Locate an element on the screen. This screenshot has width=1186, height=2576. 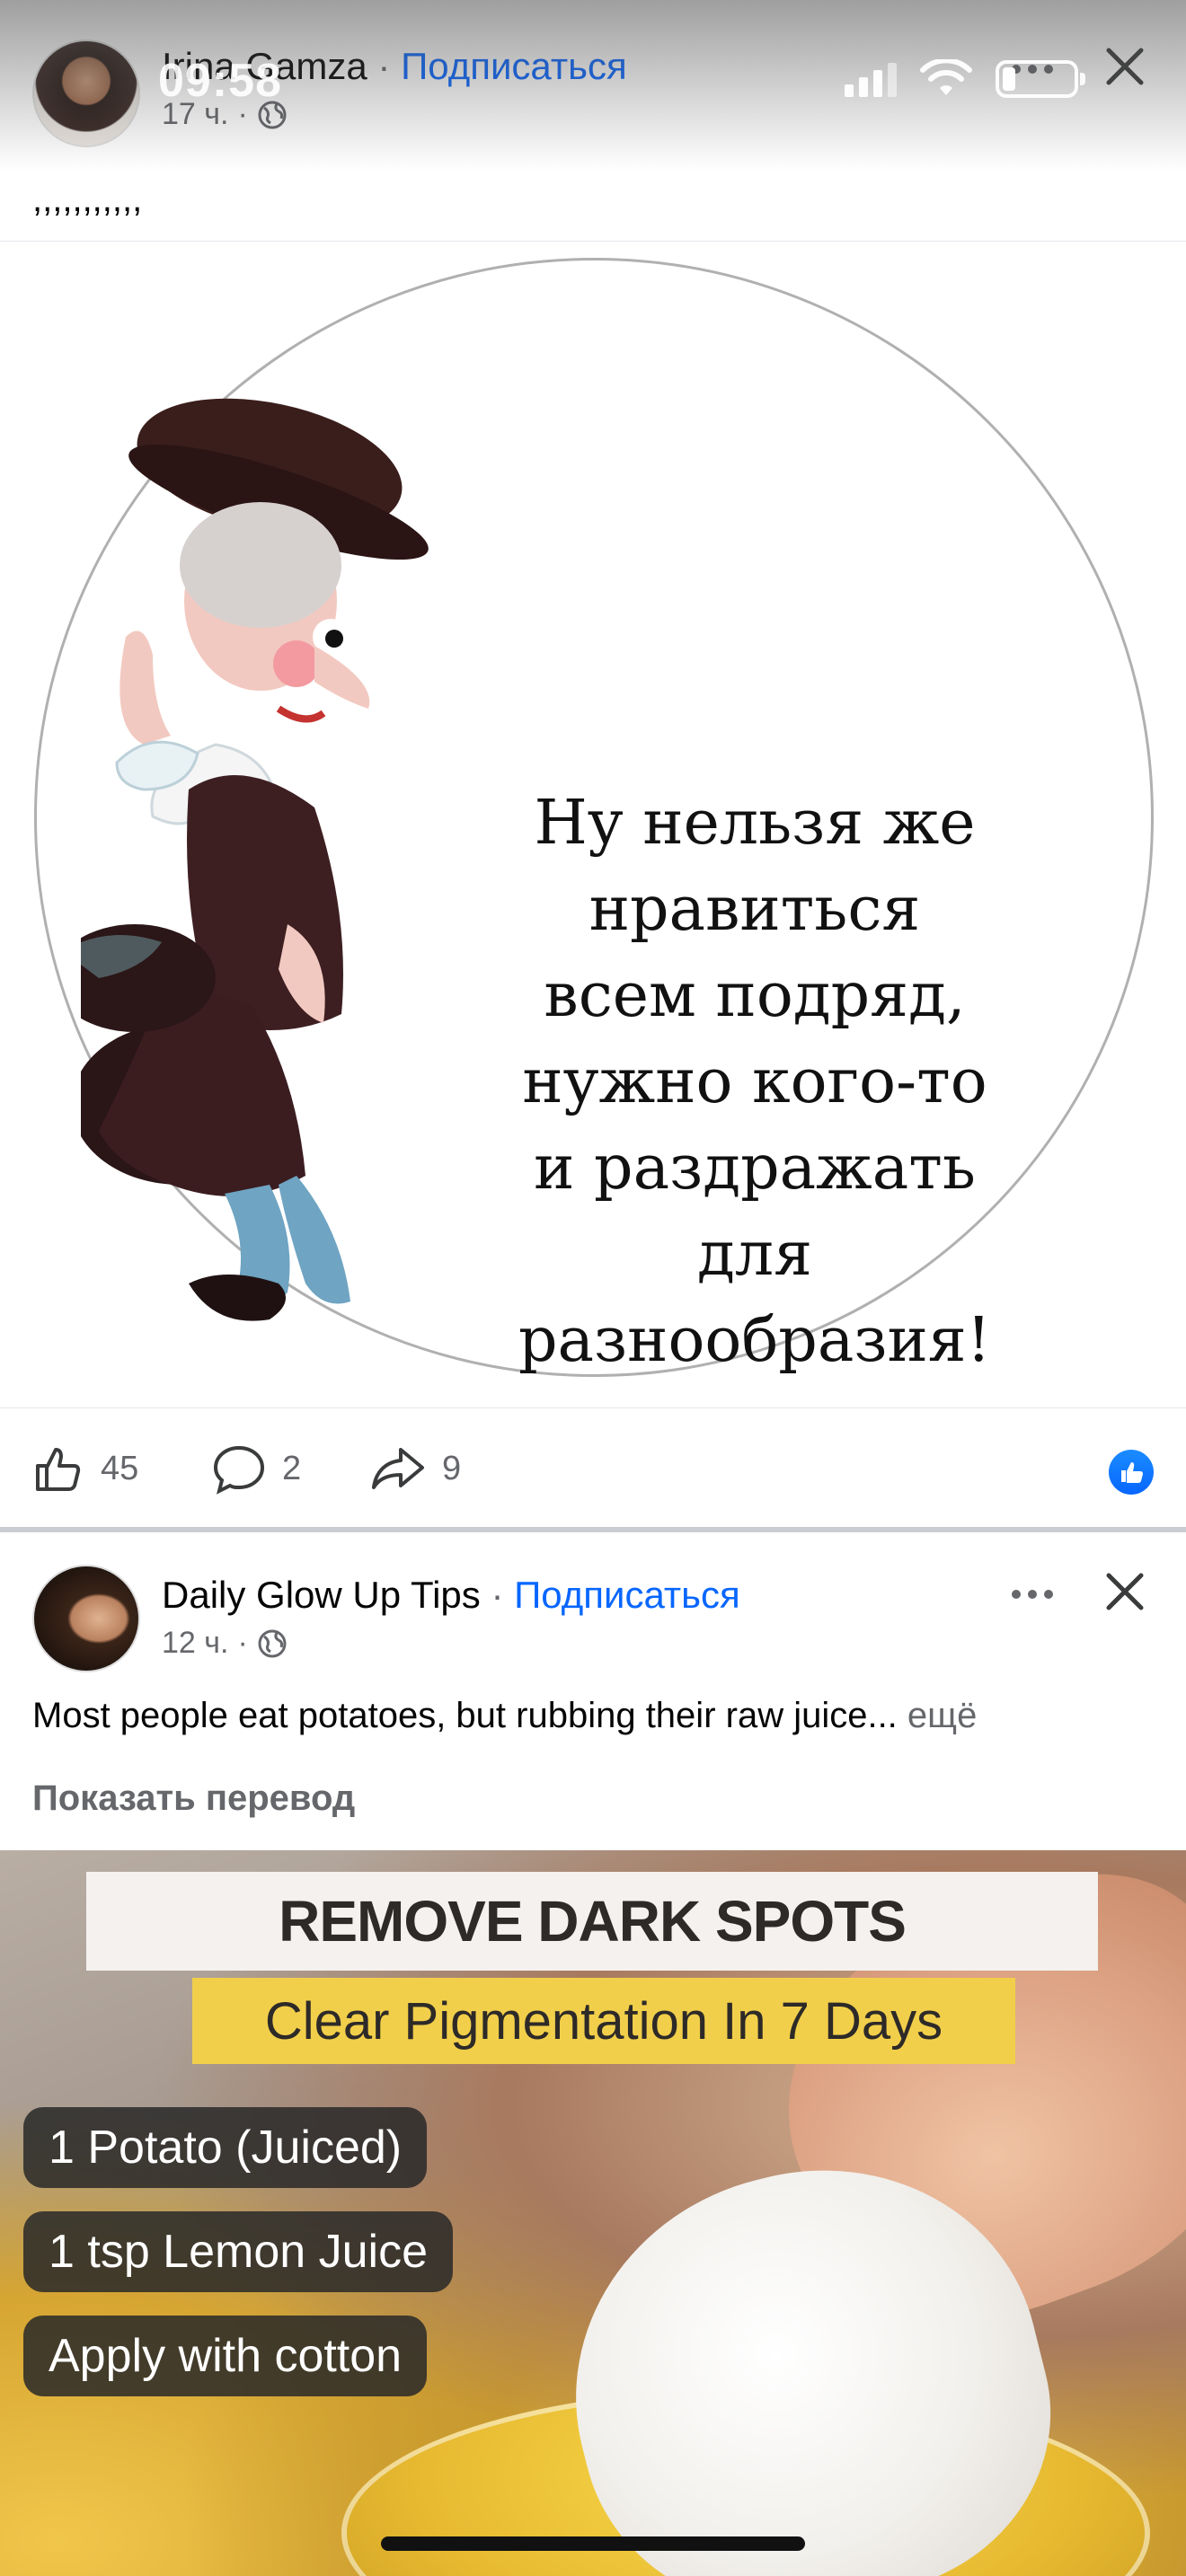
like-button: 45 is located at coordinates (85, 1468).